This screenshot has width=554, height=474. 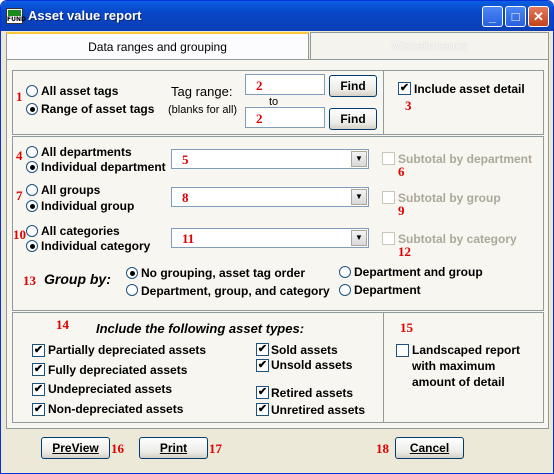 I want to click on tab-data-ranges: Data ranges and grouping, so click(x=157, y=45).